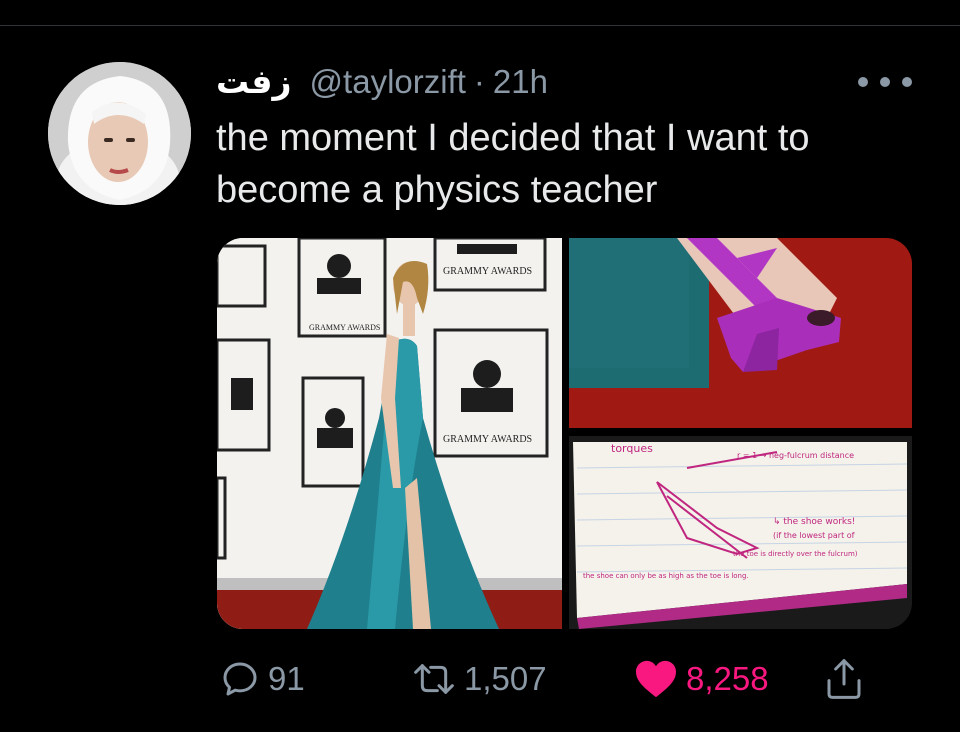 This screenshot has width=960, height=732. What do you see at coordinates (740, 333) in the screenshot?
I see `photo-shoe` at bounding box center [740, 333].